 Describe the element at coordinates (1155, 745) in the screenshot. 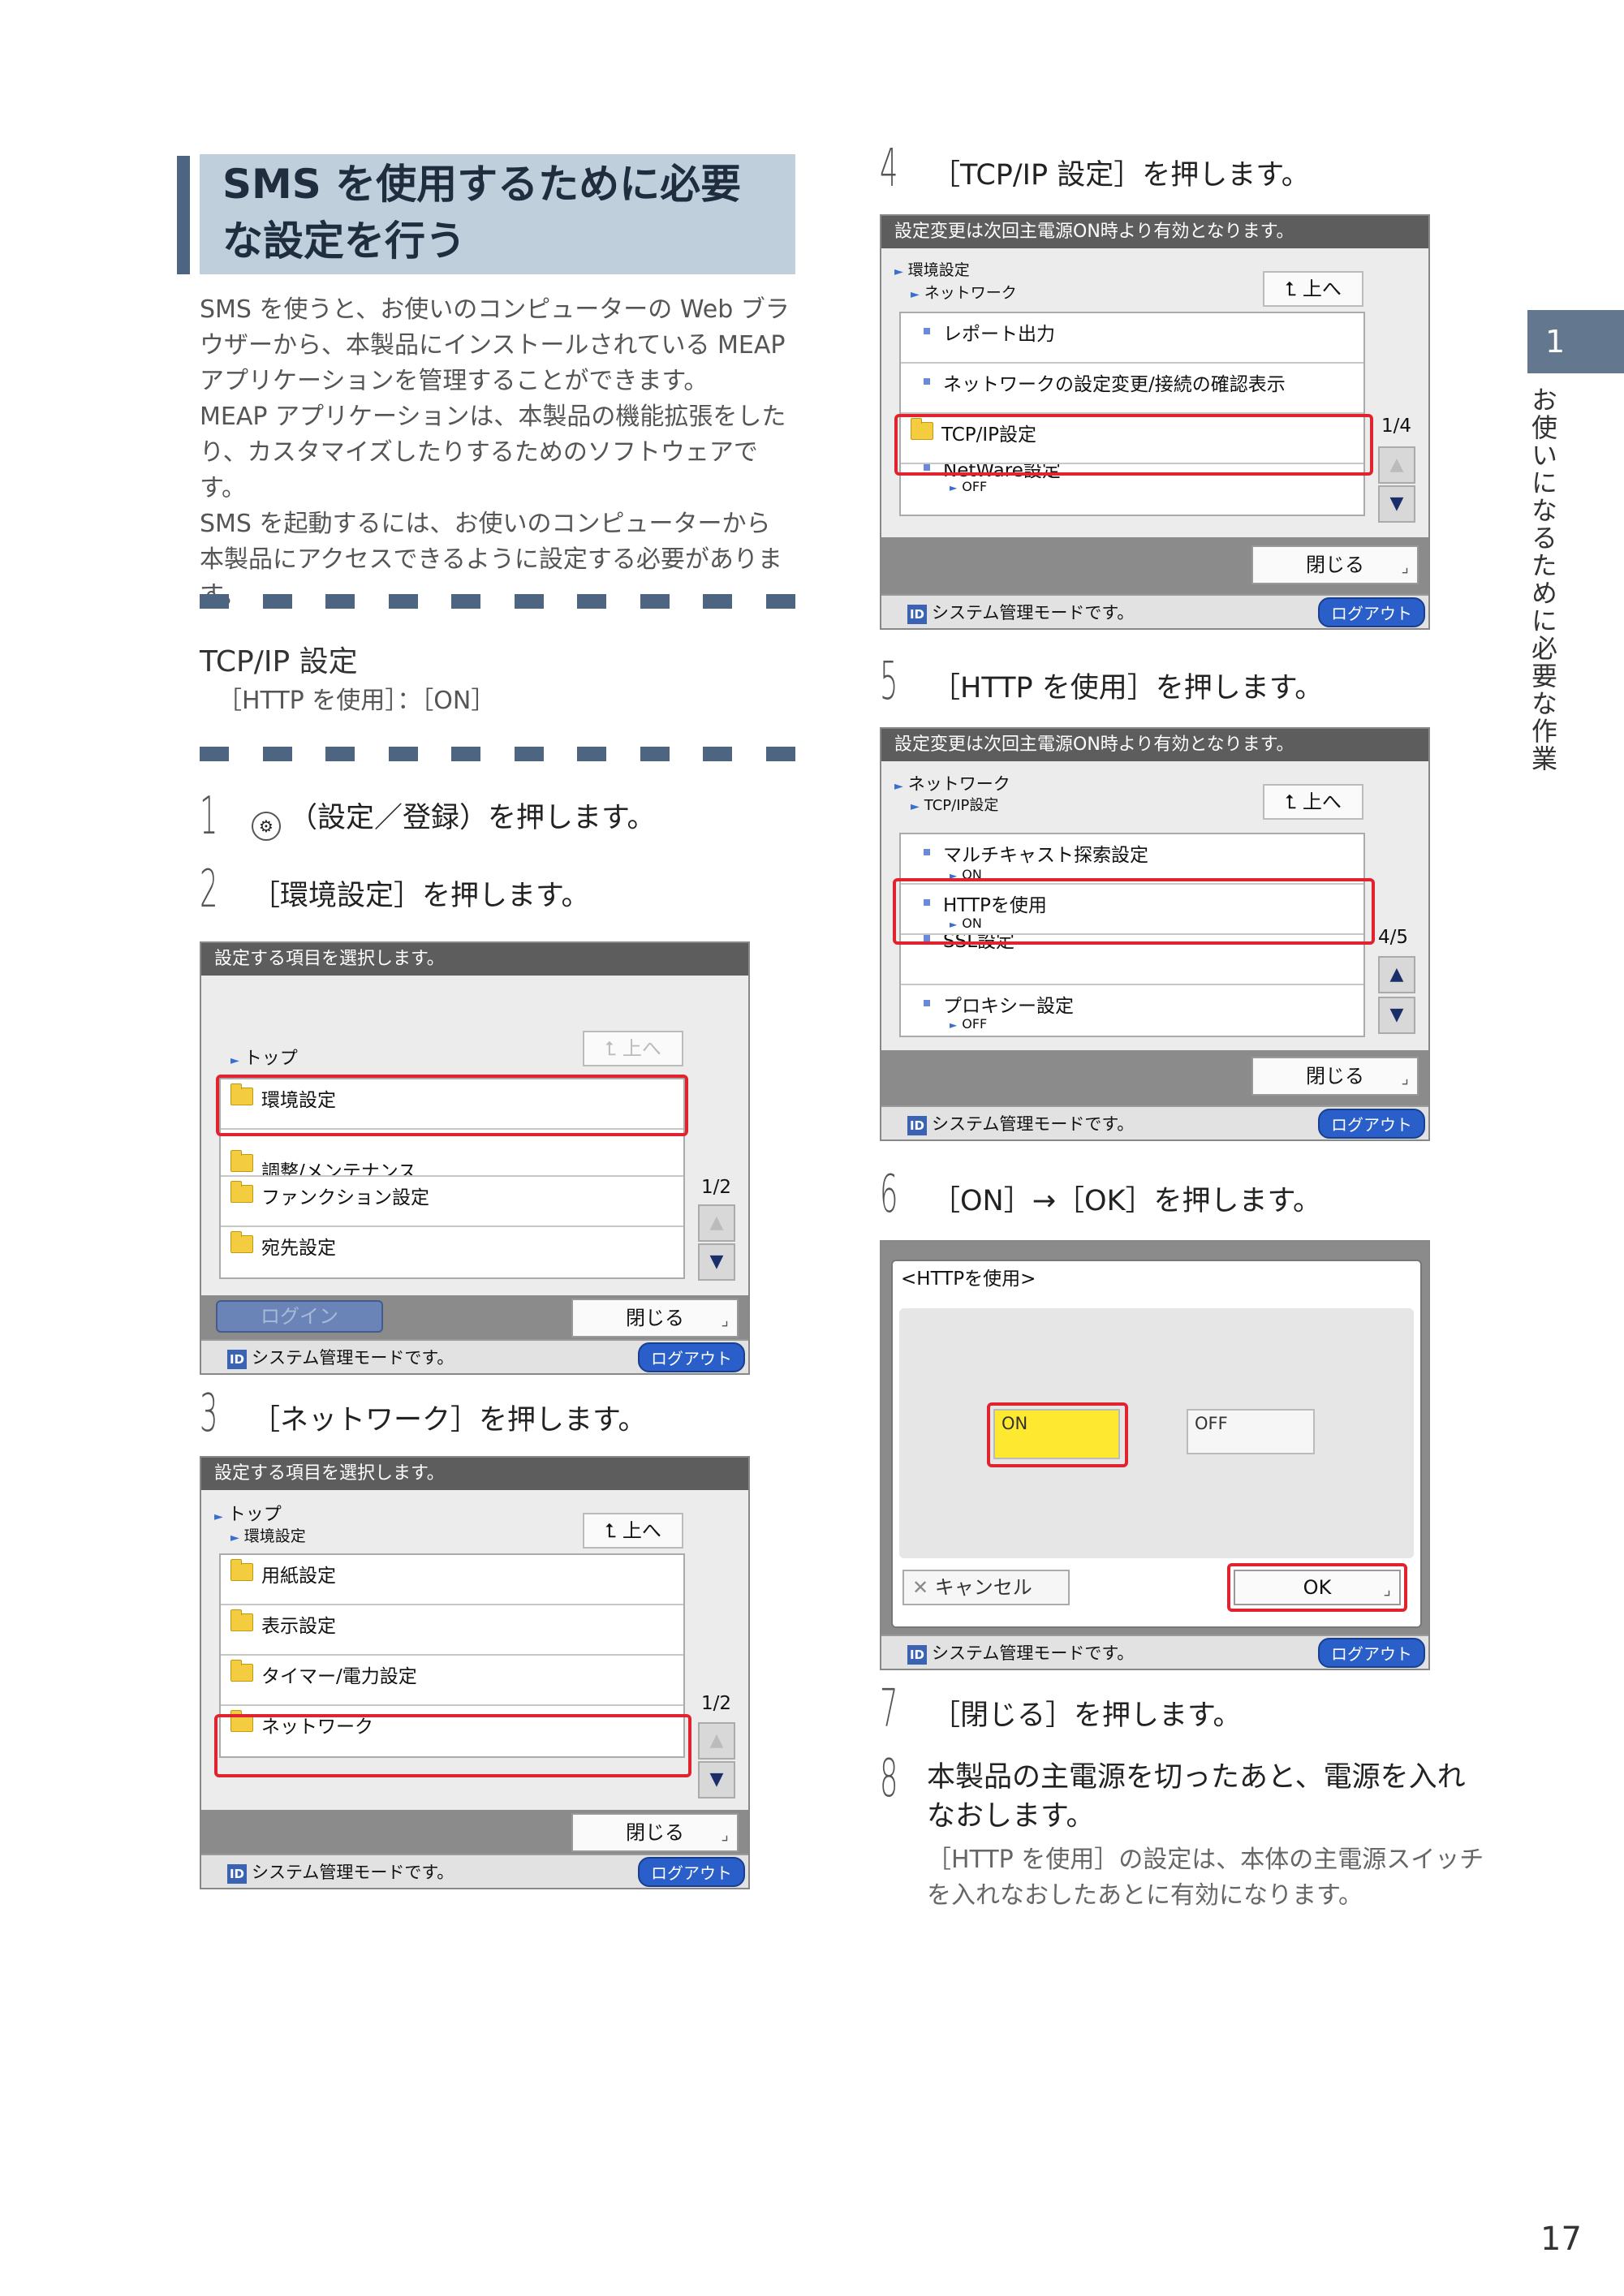

I see `screen-header: 設定変更は次回主電源ON時より有効となります。` at that location.